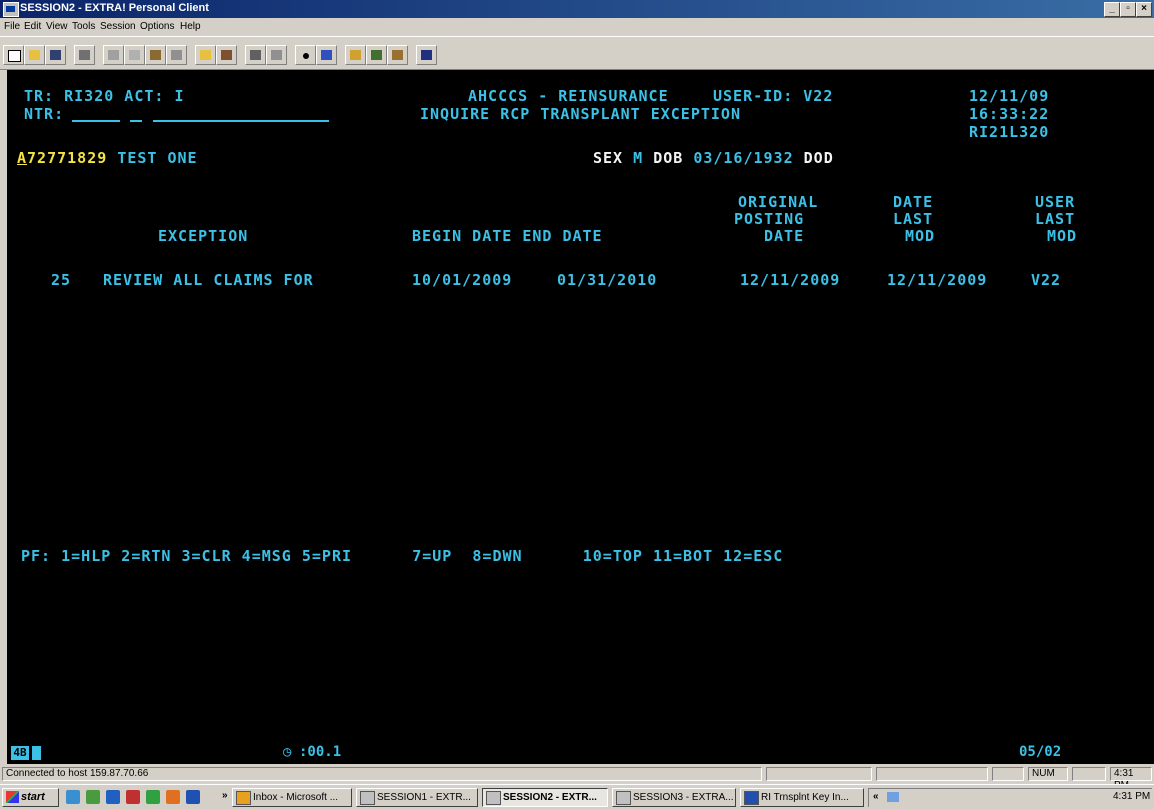 This screenshot has height=809, width=1154. I want to click on screen-time: 16:33:22, so click(1009, 114).